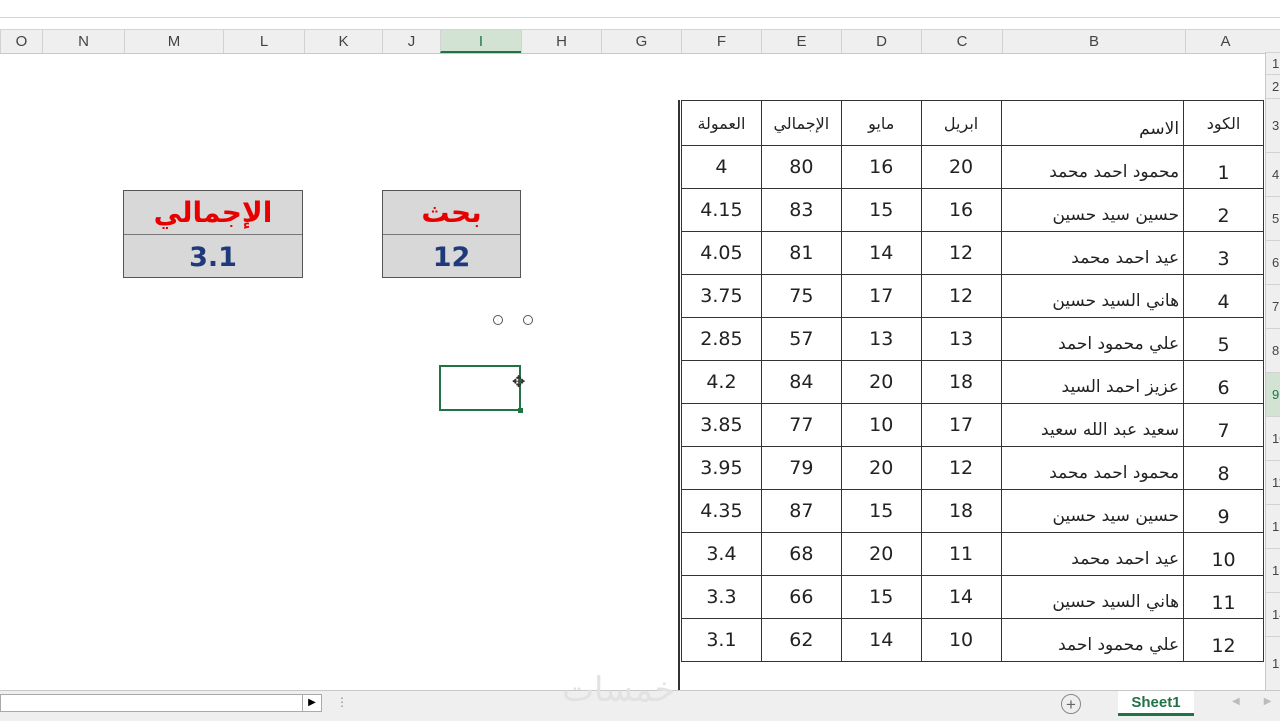 The width and height of the screenshot is (1280, 721). I want to click on column-header-c: C, so click(961, 41).